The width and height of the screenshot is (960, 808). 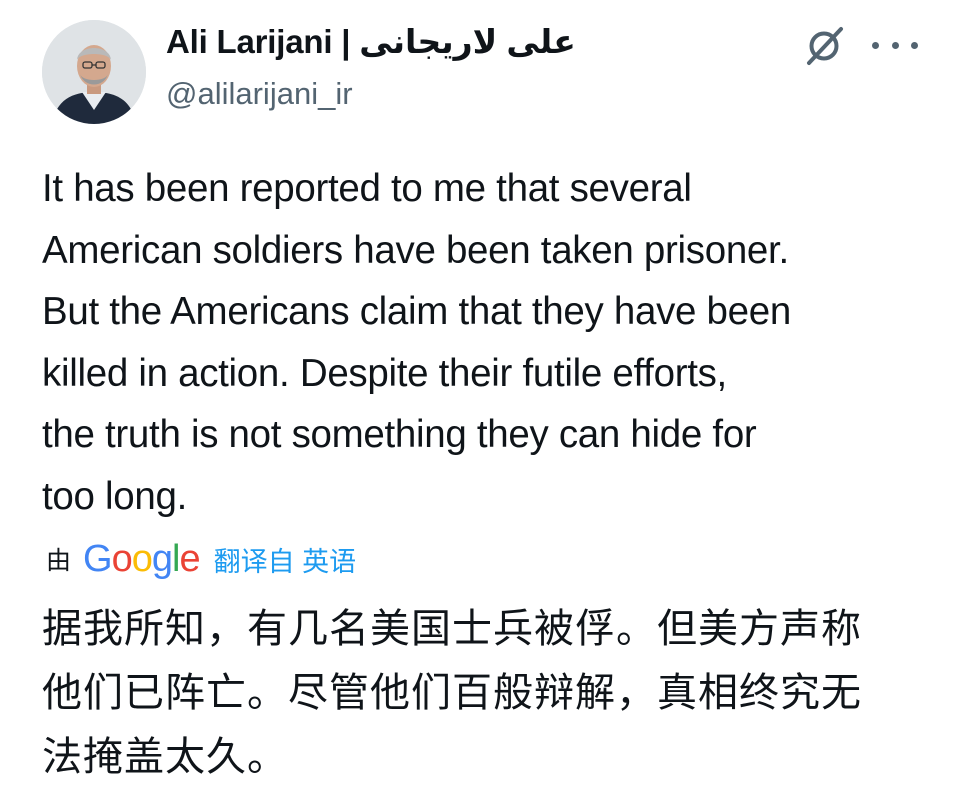 I want to click on translated-by-label: 由, so click(x=59, y=561).